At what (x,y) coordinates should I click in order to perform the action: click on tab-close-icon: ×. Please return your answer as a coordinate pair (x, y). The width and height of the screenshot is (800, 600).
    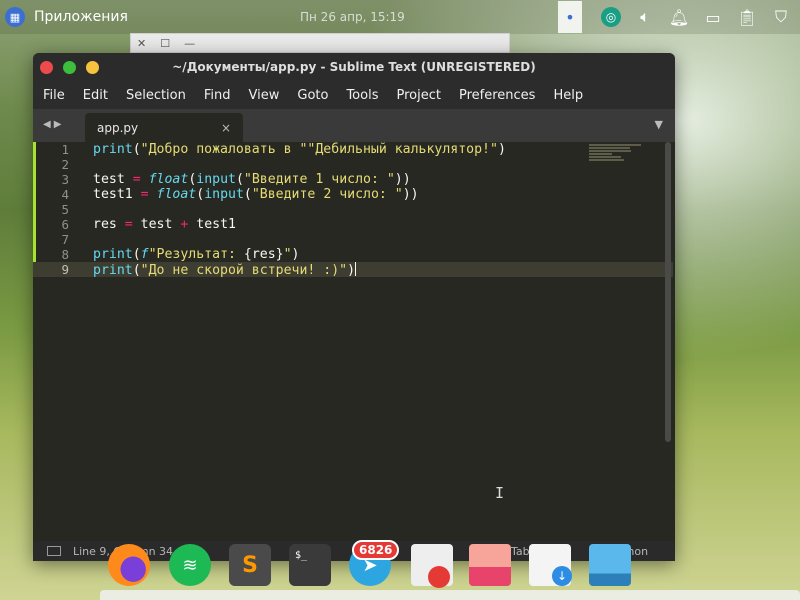
    Looking at the image, I should click on (226, 128).